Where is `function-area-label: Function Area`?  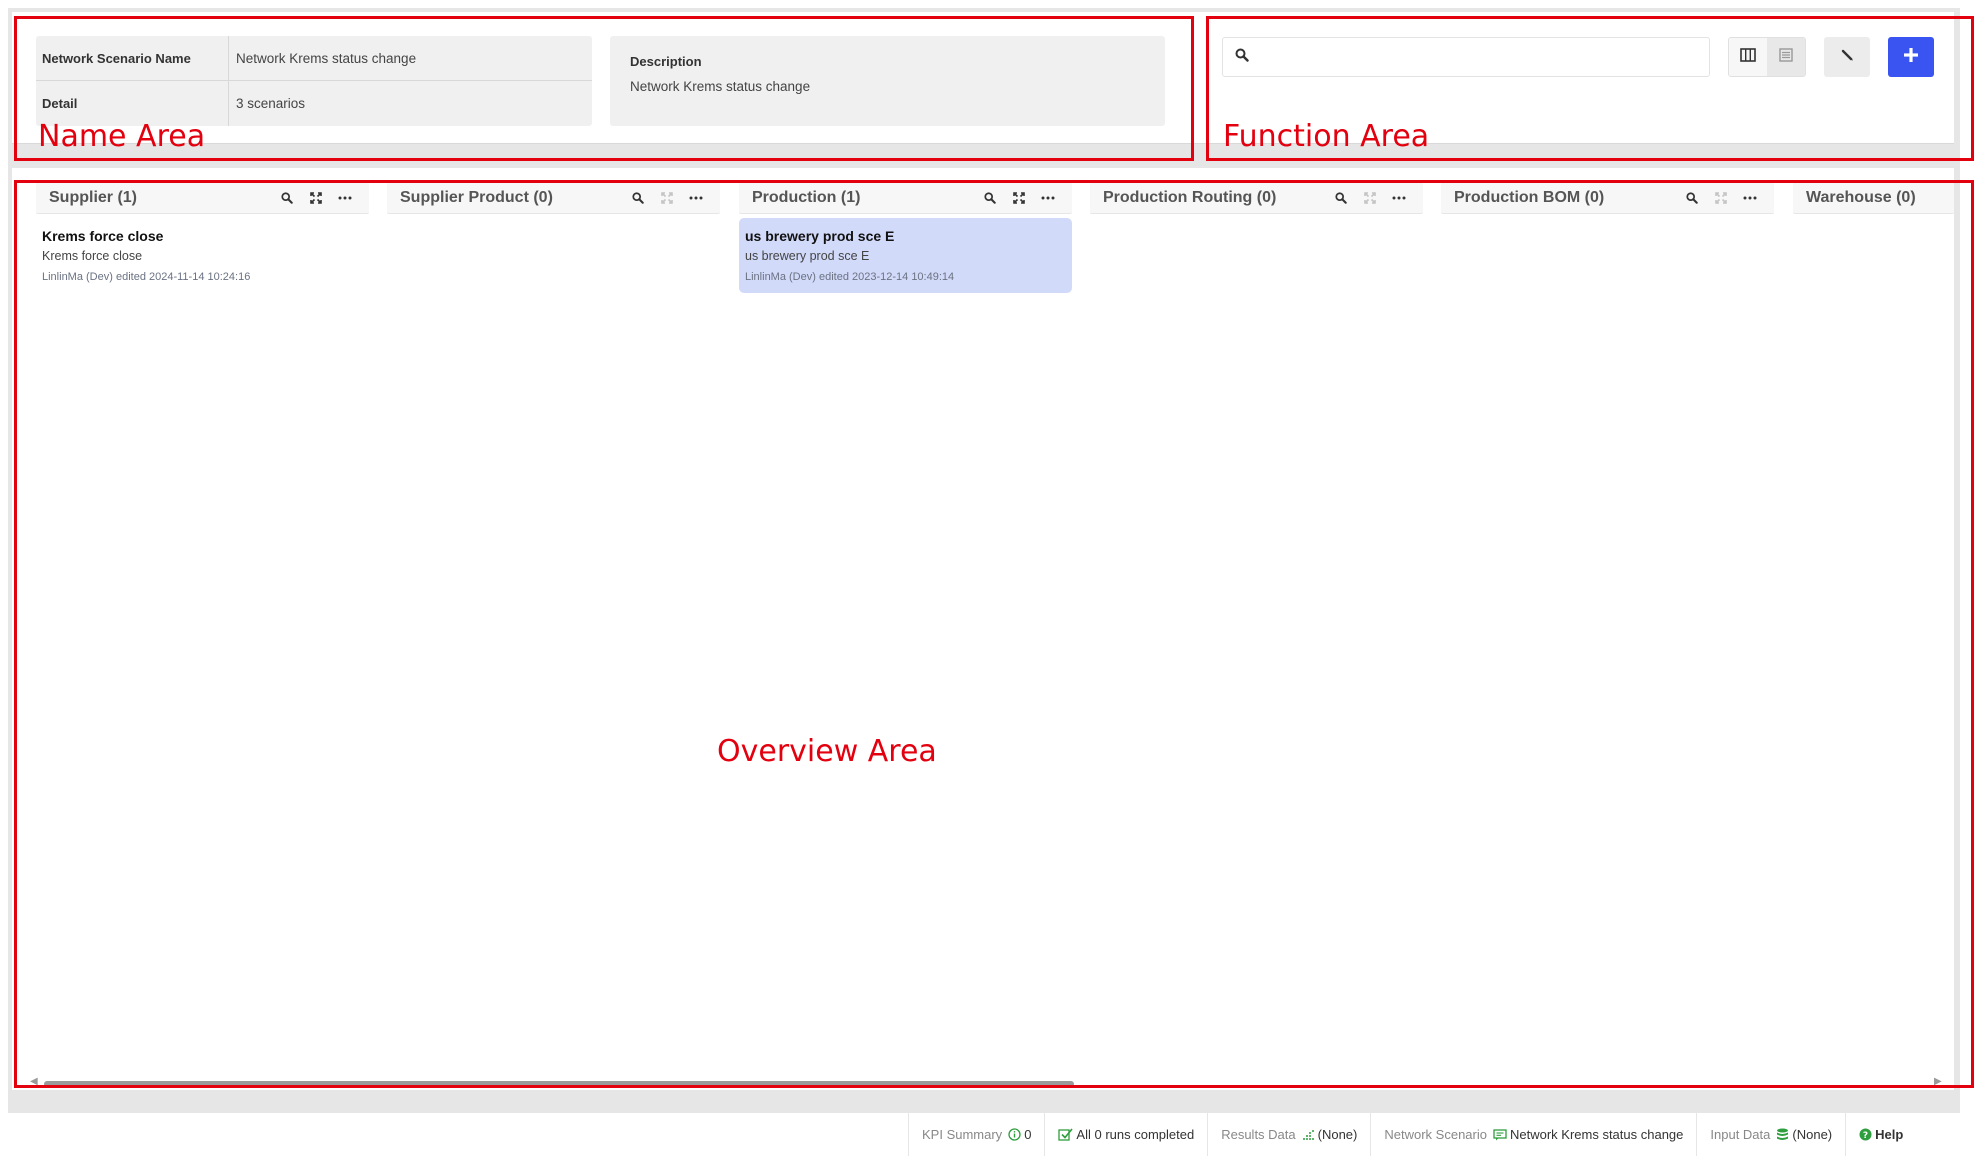
function-area-label: Function Area is located at coordinates (1326, 136).